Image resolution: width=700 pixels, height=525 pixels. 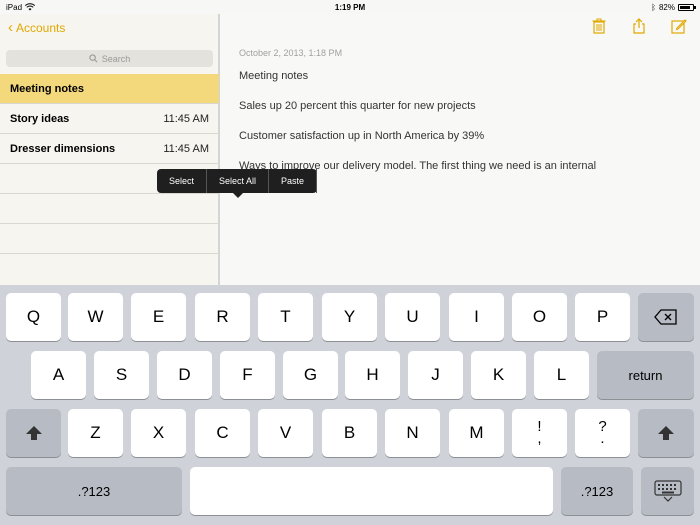 I want to click on space-key, so click(x=371, y=491).